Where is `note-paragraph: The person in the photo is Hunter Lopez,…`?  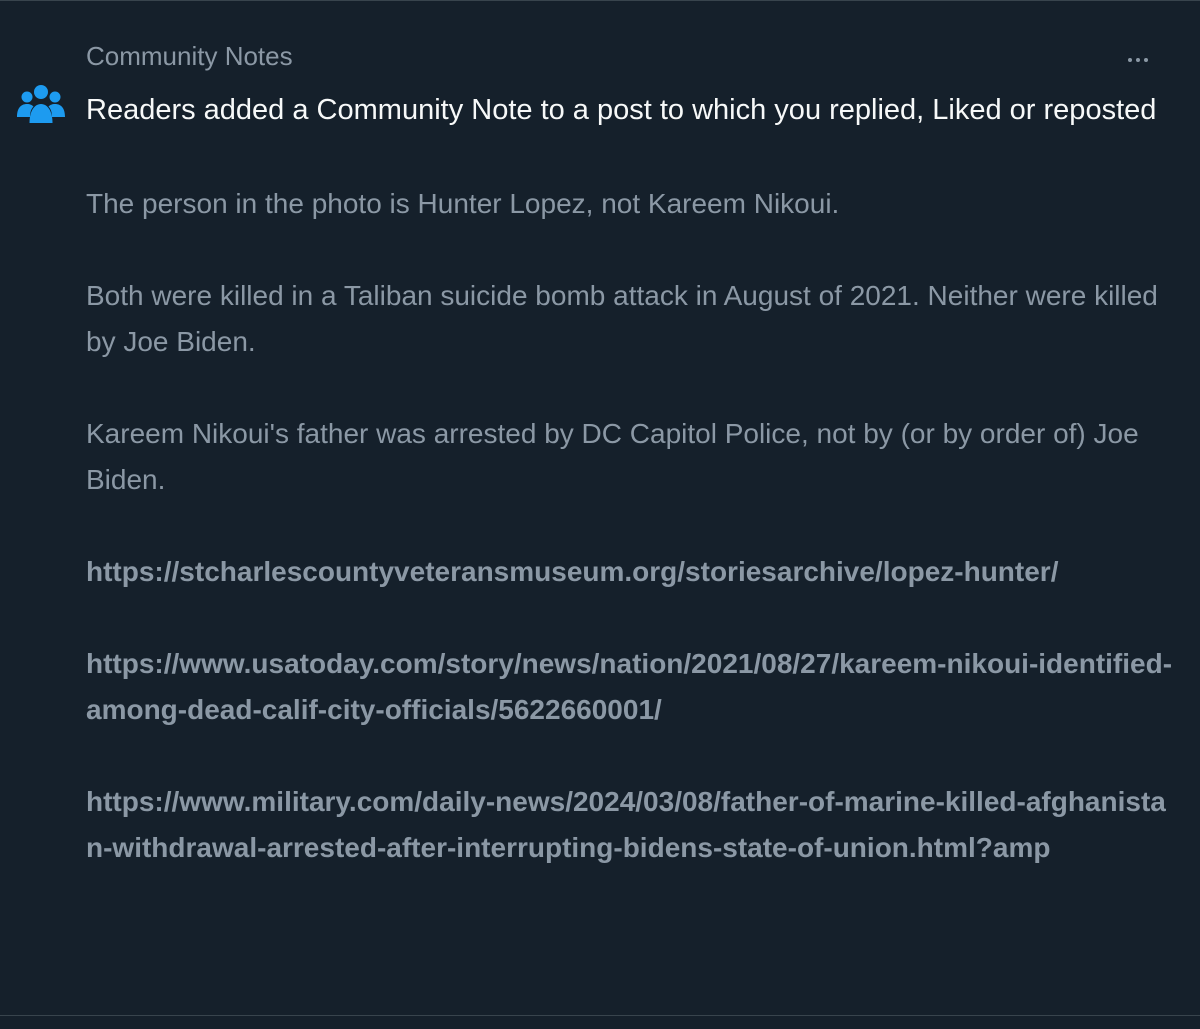
note-paragraph: The person in the photo is Hunter Lopez,… is located at coordinates (463, 203).